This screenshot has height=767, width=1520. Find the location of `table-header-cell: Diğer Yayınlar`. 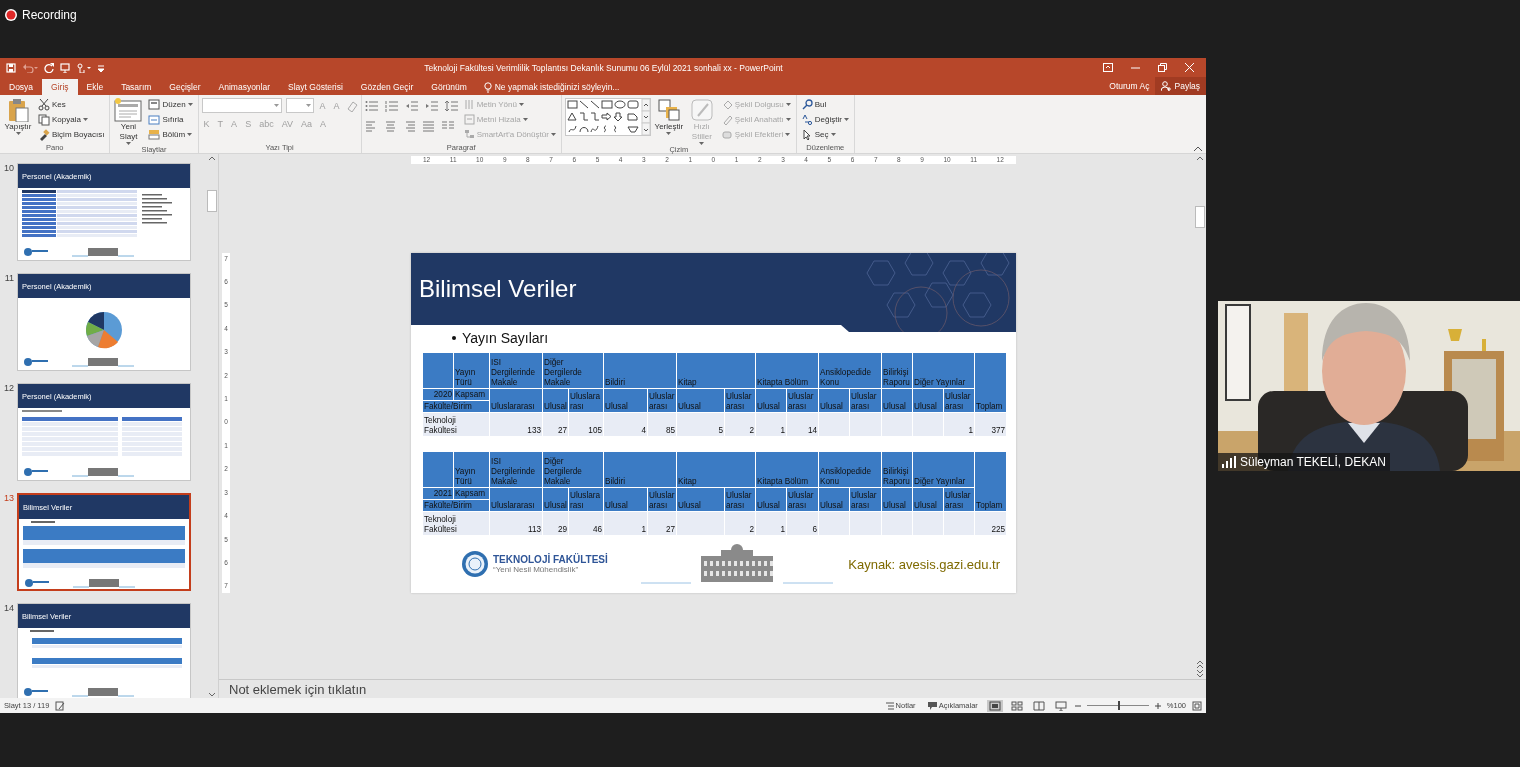

table-header-cell: Diğer Yayınlar is located at coordinates (943, 370).